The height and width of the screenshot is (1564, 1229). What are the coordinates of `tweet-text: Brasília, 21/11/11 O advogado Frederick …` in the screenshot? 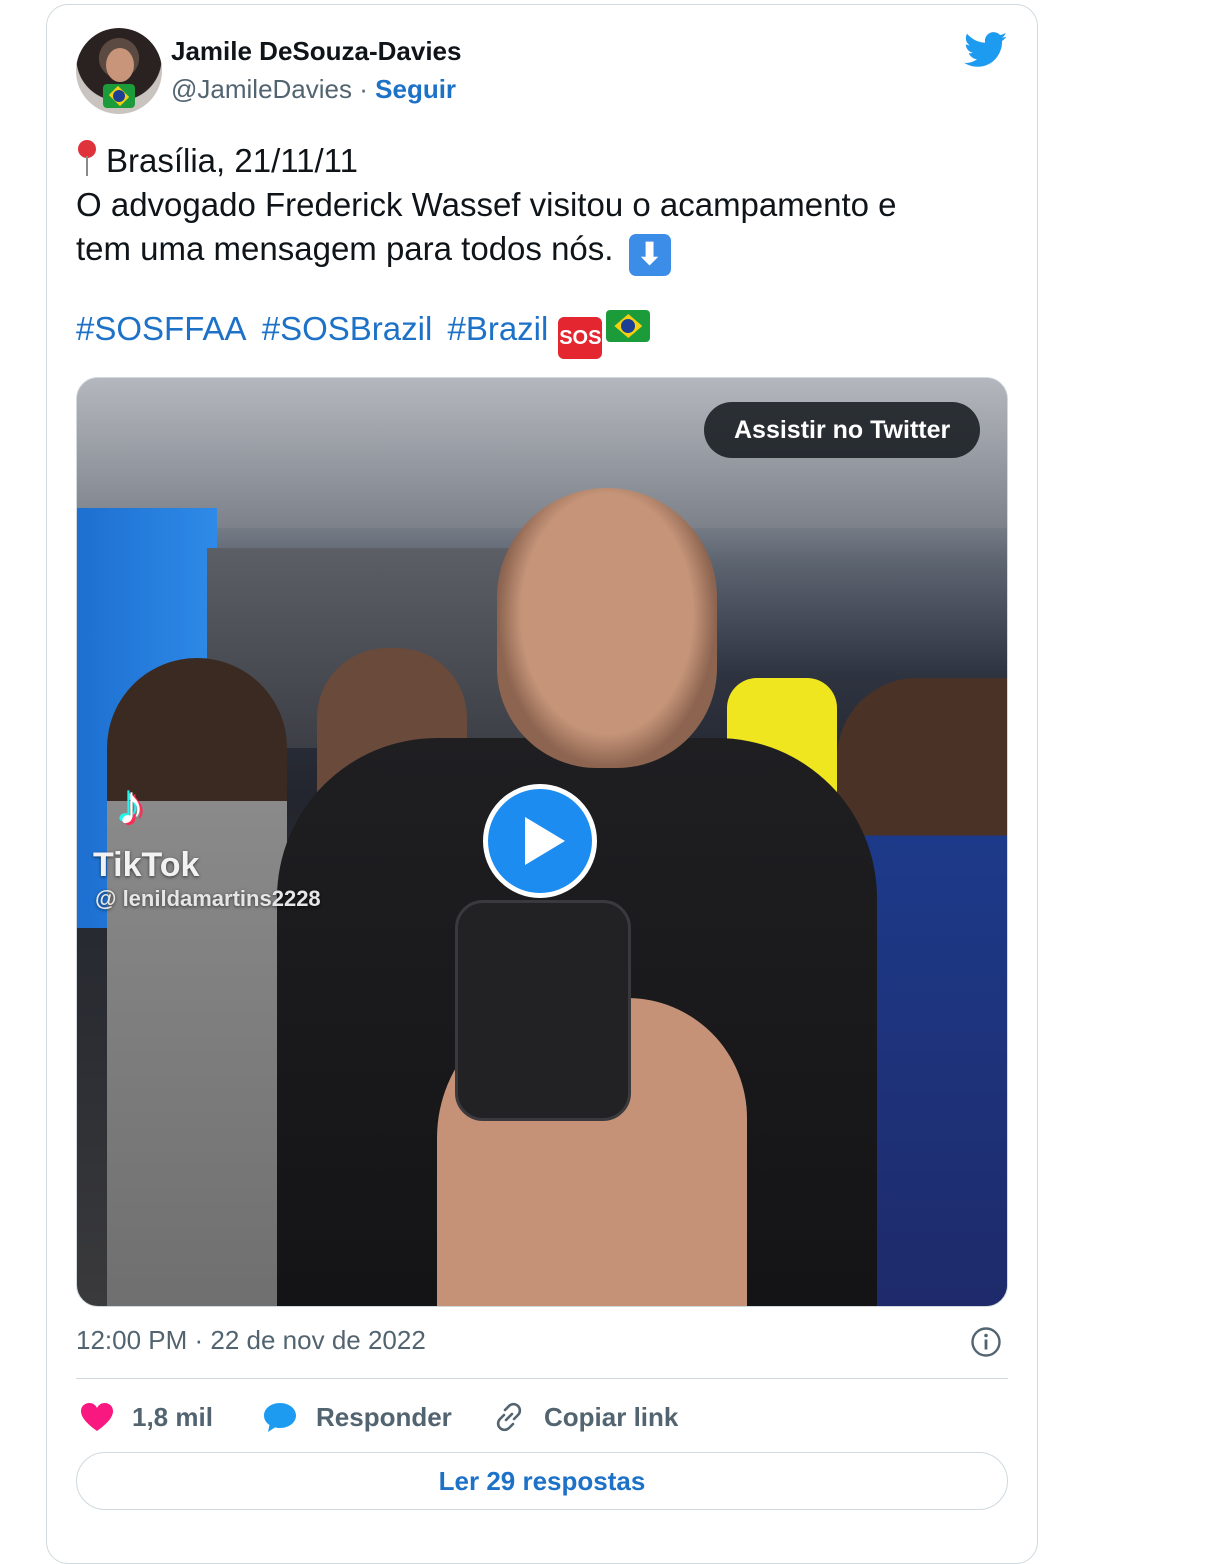 It's located at (536, 207).